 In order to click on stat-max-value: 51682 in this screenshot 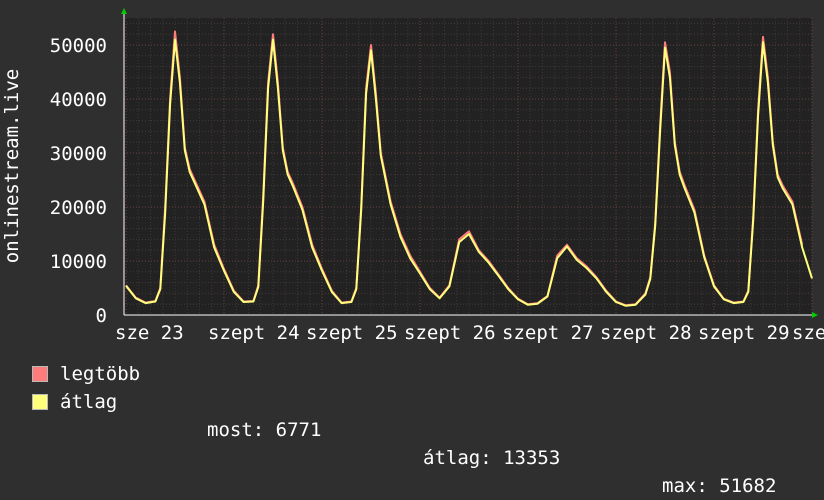, I will do `click(748, 486)`.